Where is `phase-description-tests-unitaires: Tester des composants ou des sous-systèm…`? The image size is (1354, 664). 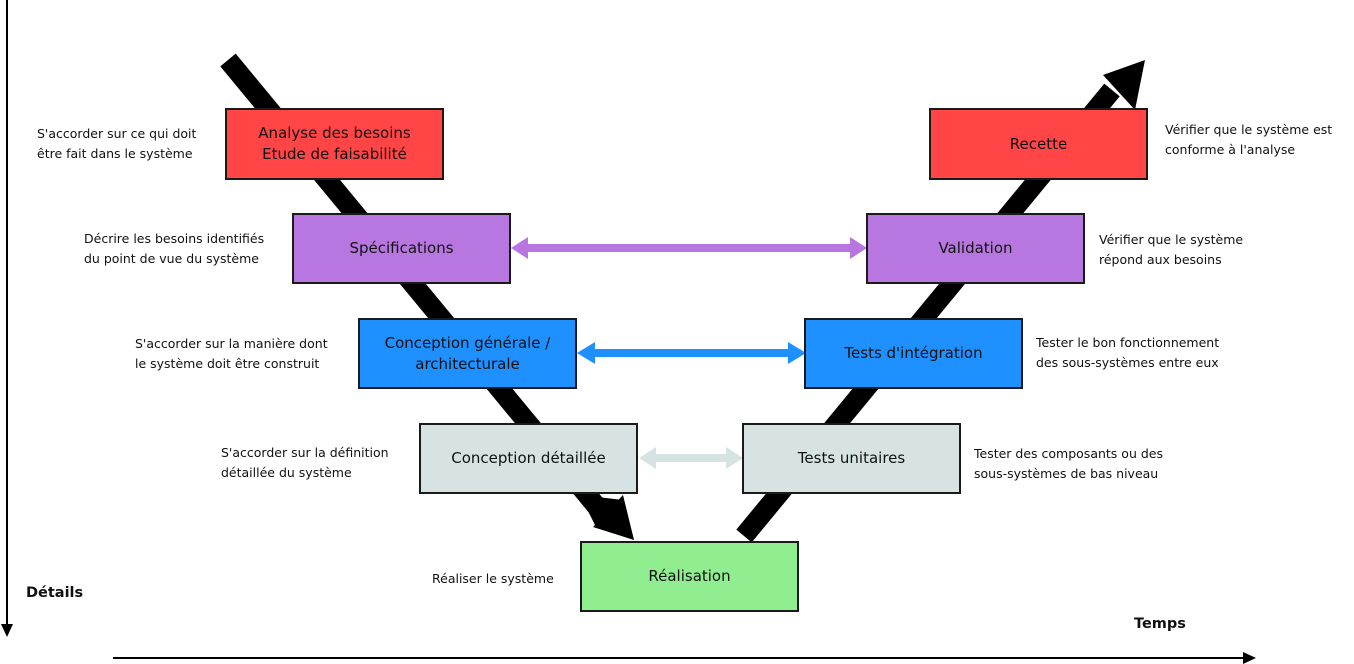 phase-description-tests-unitaires: Tester des composants ou des sous-systèm… is located at coordinates (1068, 463).